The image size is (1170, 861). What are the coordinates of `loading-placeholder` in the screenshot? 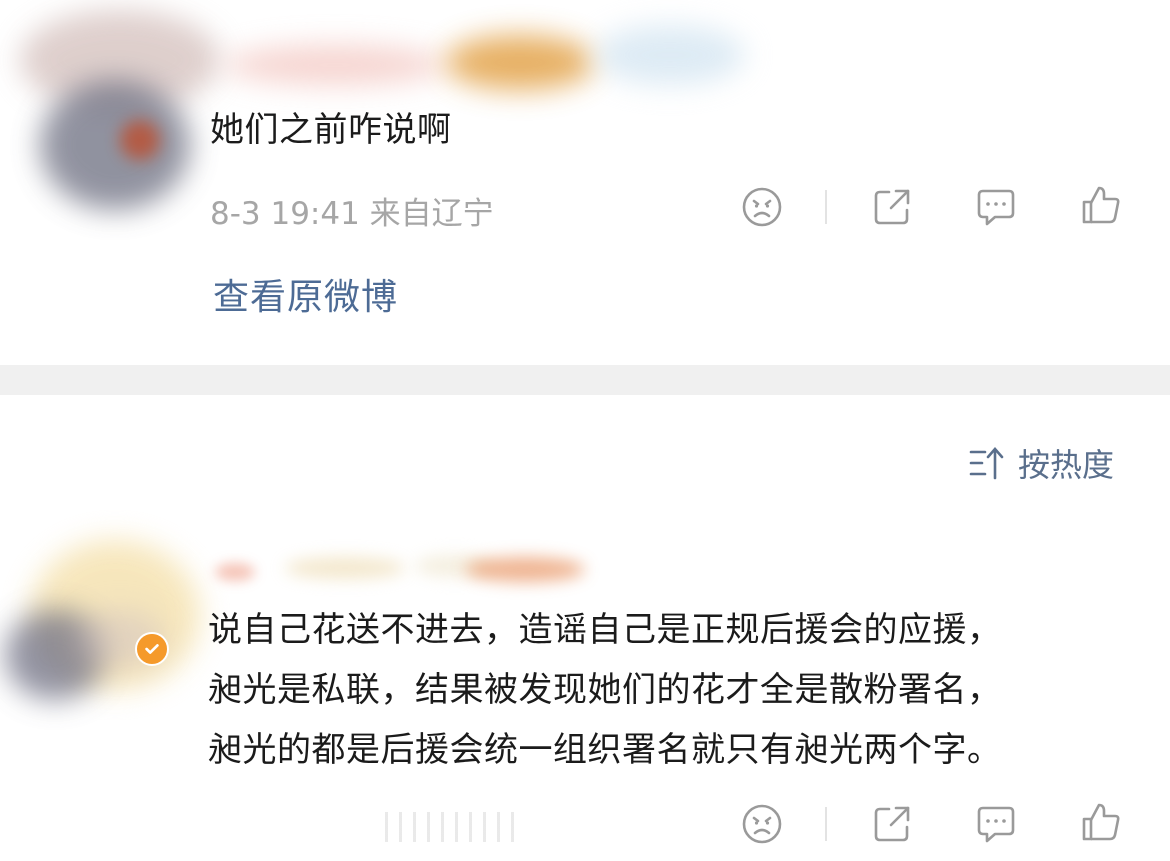 It's located at (455, 827).